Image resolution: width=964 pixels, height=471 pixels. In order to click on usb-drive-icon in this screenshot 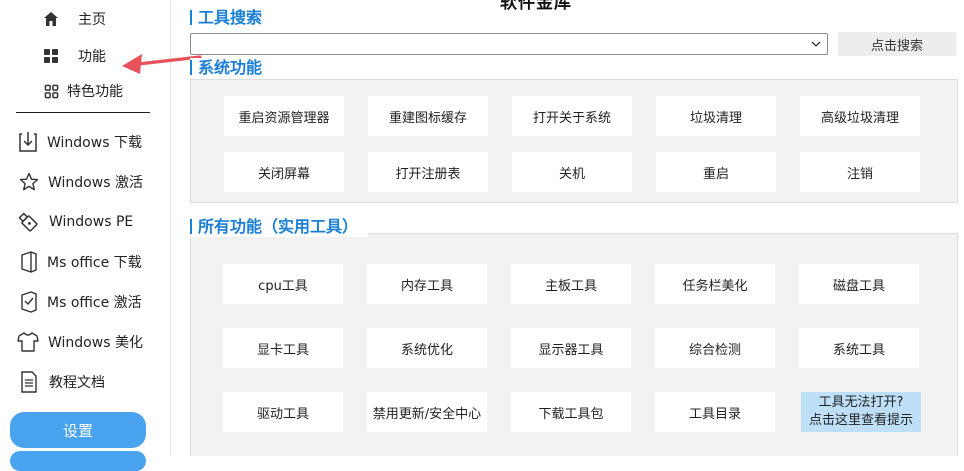, I will do `click(28, 222)`.